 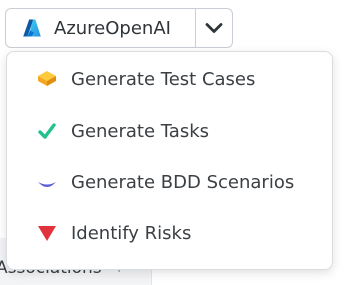 I want to click on provider-split-button: AzureOpenAI, so click(x=119, y=28).